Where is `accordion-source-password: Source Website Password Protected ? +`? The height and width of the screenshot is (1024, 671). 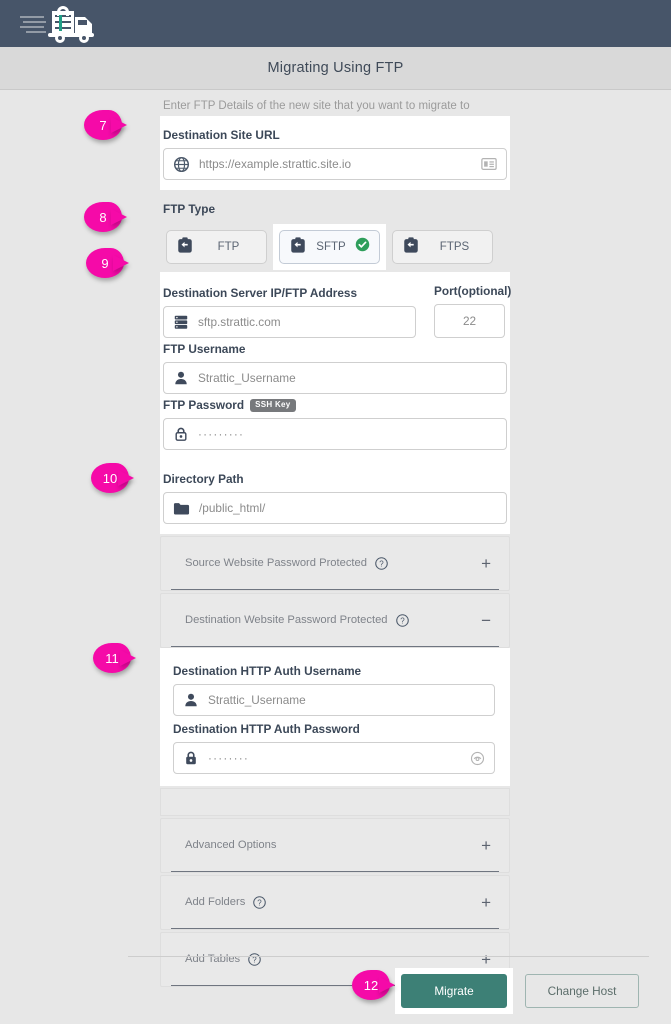 accordion-source-password: Source Website Password Protected ? + is located at coordinates (335, 563).